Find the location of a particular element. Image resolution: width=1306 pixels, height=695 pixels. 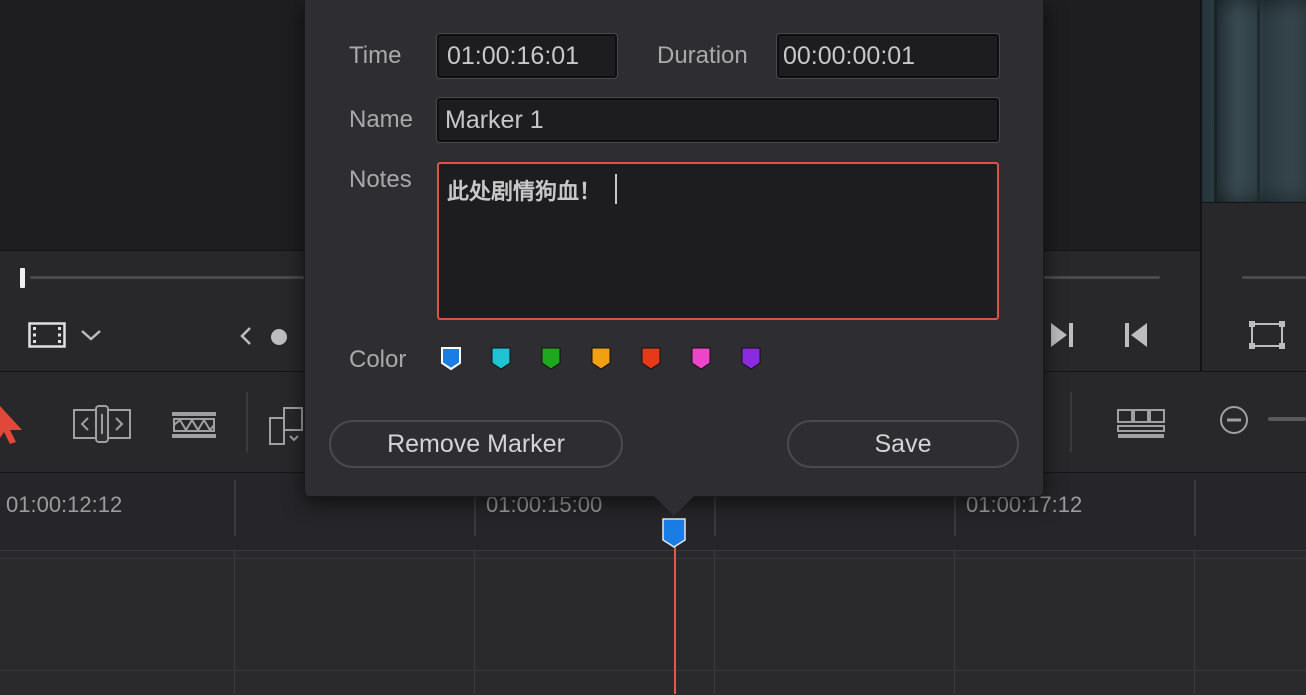

color-swatch-blue is located at coordinates (451, 359).